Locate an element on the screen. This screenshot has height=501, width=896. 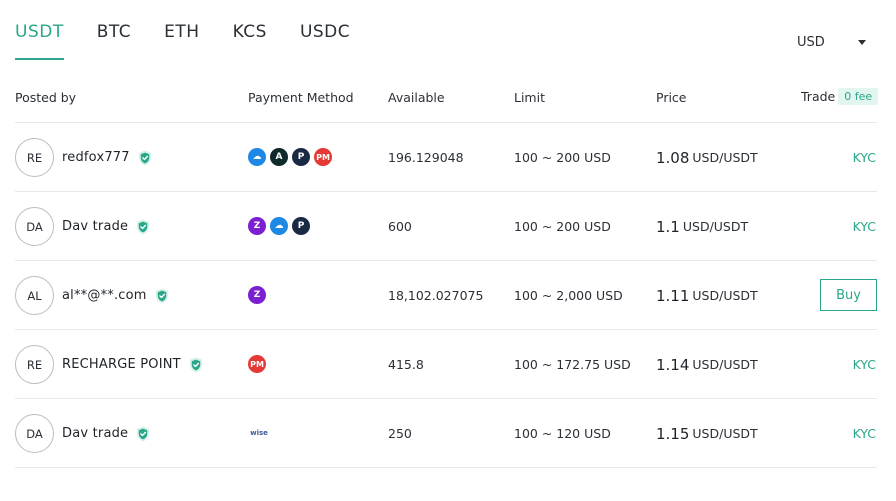
tab-kcs: KCS is located at coordinates (250, 41).